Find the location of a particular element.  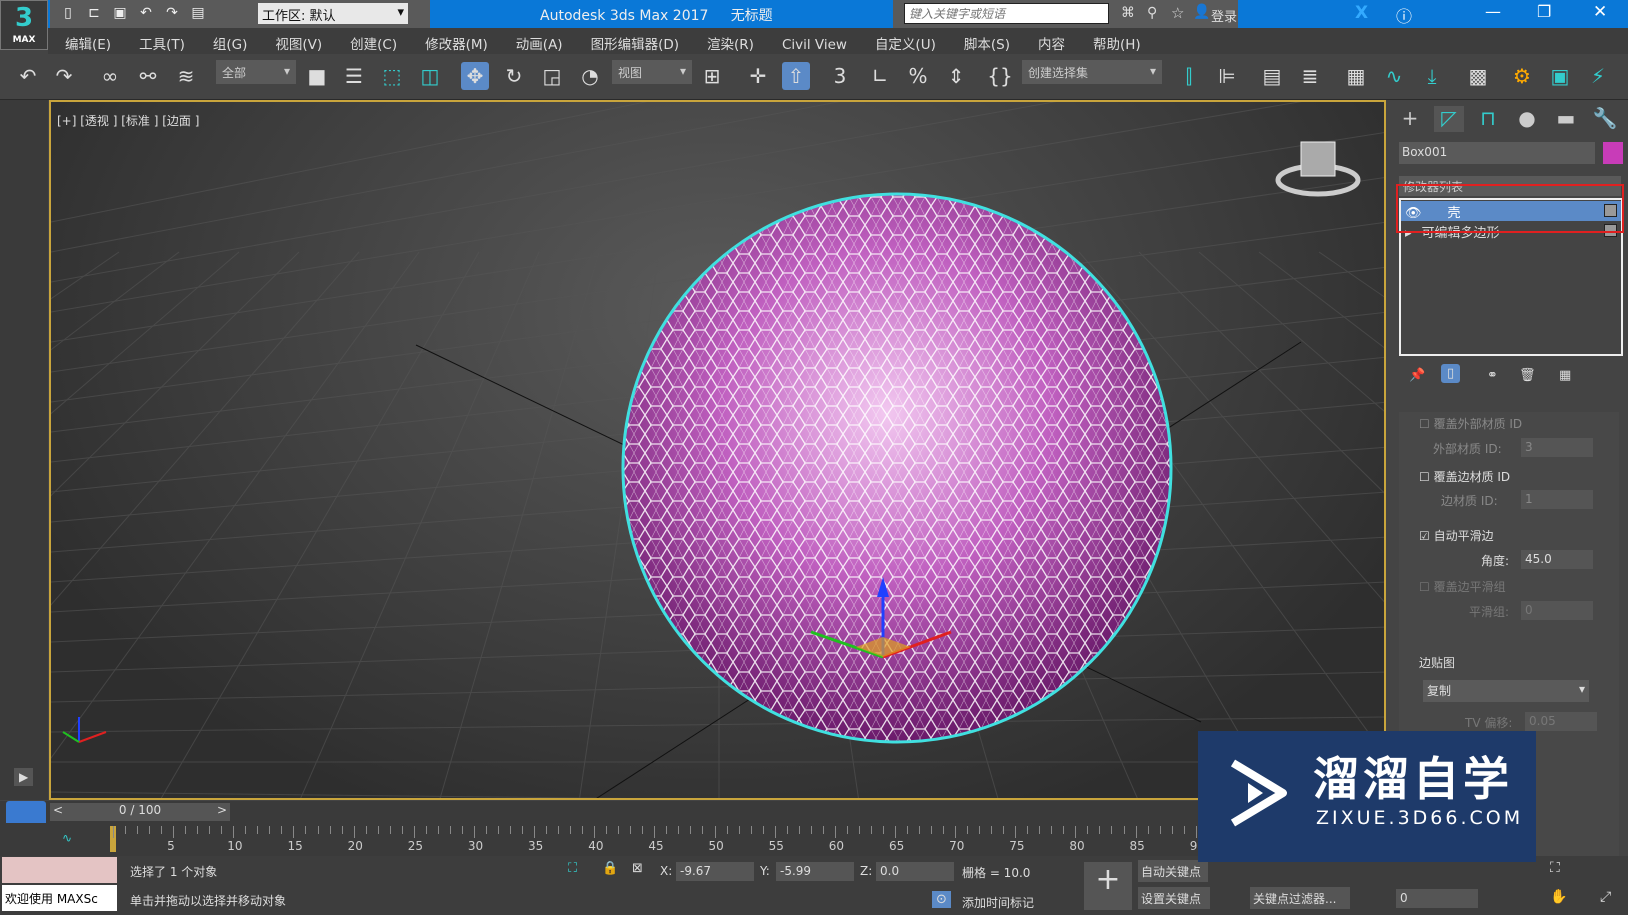

set-key-button: 设置关键点 is located at coordinates (1174, 898).